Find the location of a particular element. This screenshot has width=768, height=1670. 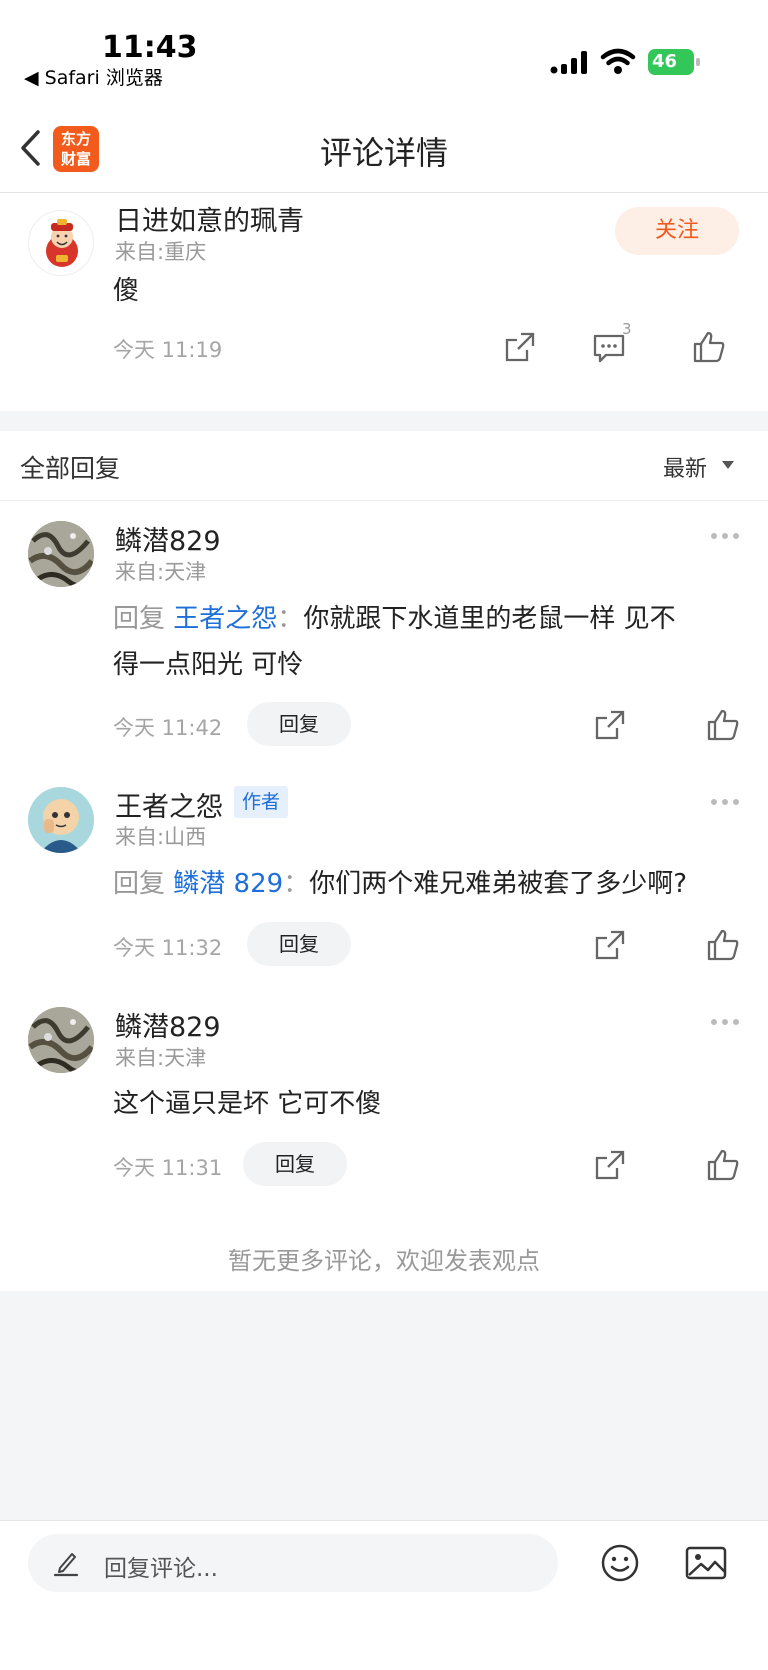

reply-target-link: 鳞潜 829 is located at coordinates (228, 884).